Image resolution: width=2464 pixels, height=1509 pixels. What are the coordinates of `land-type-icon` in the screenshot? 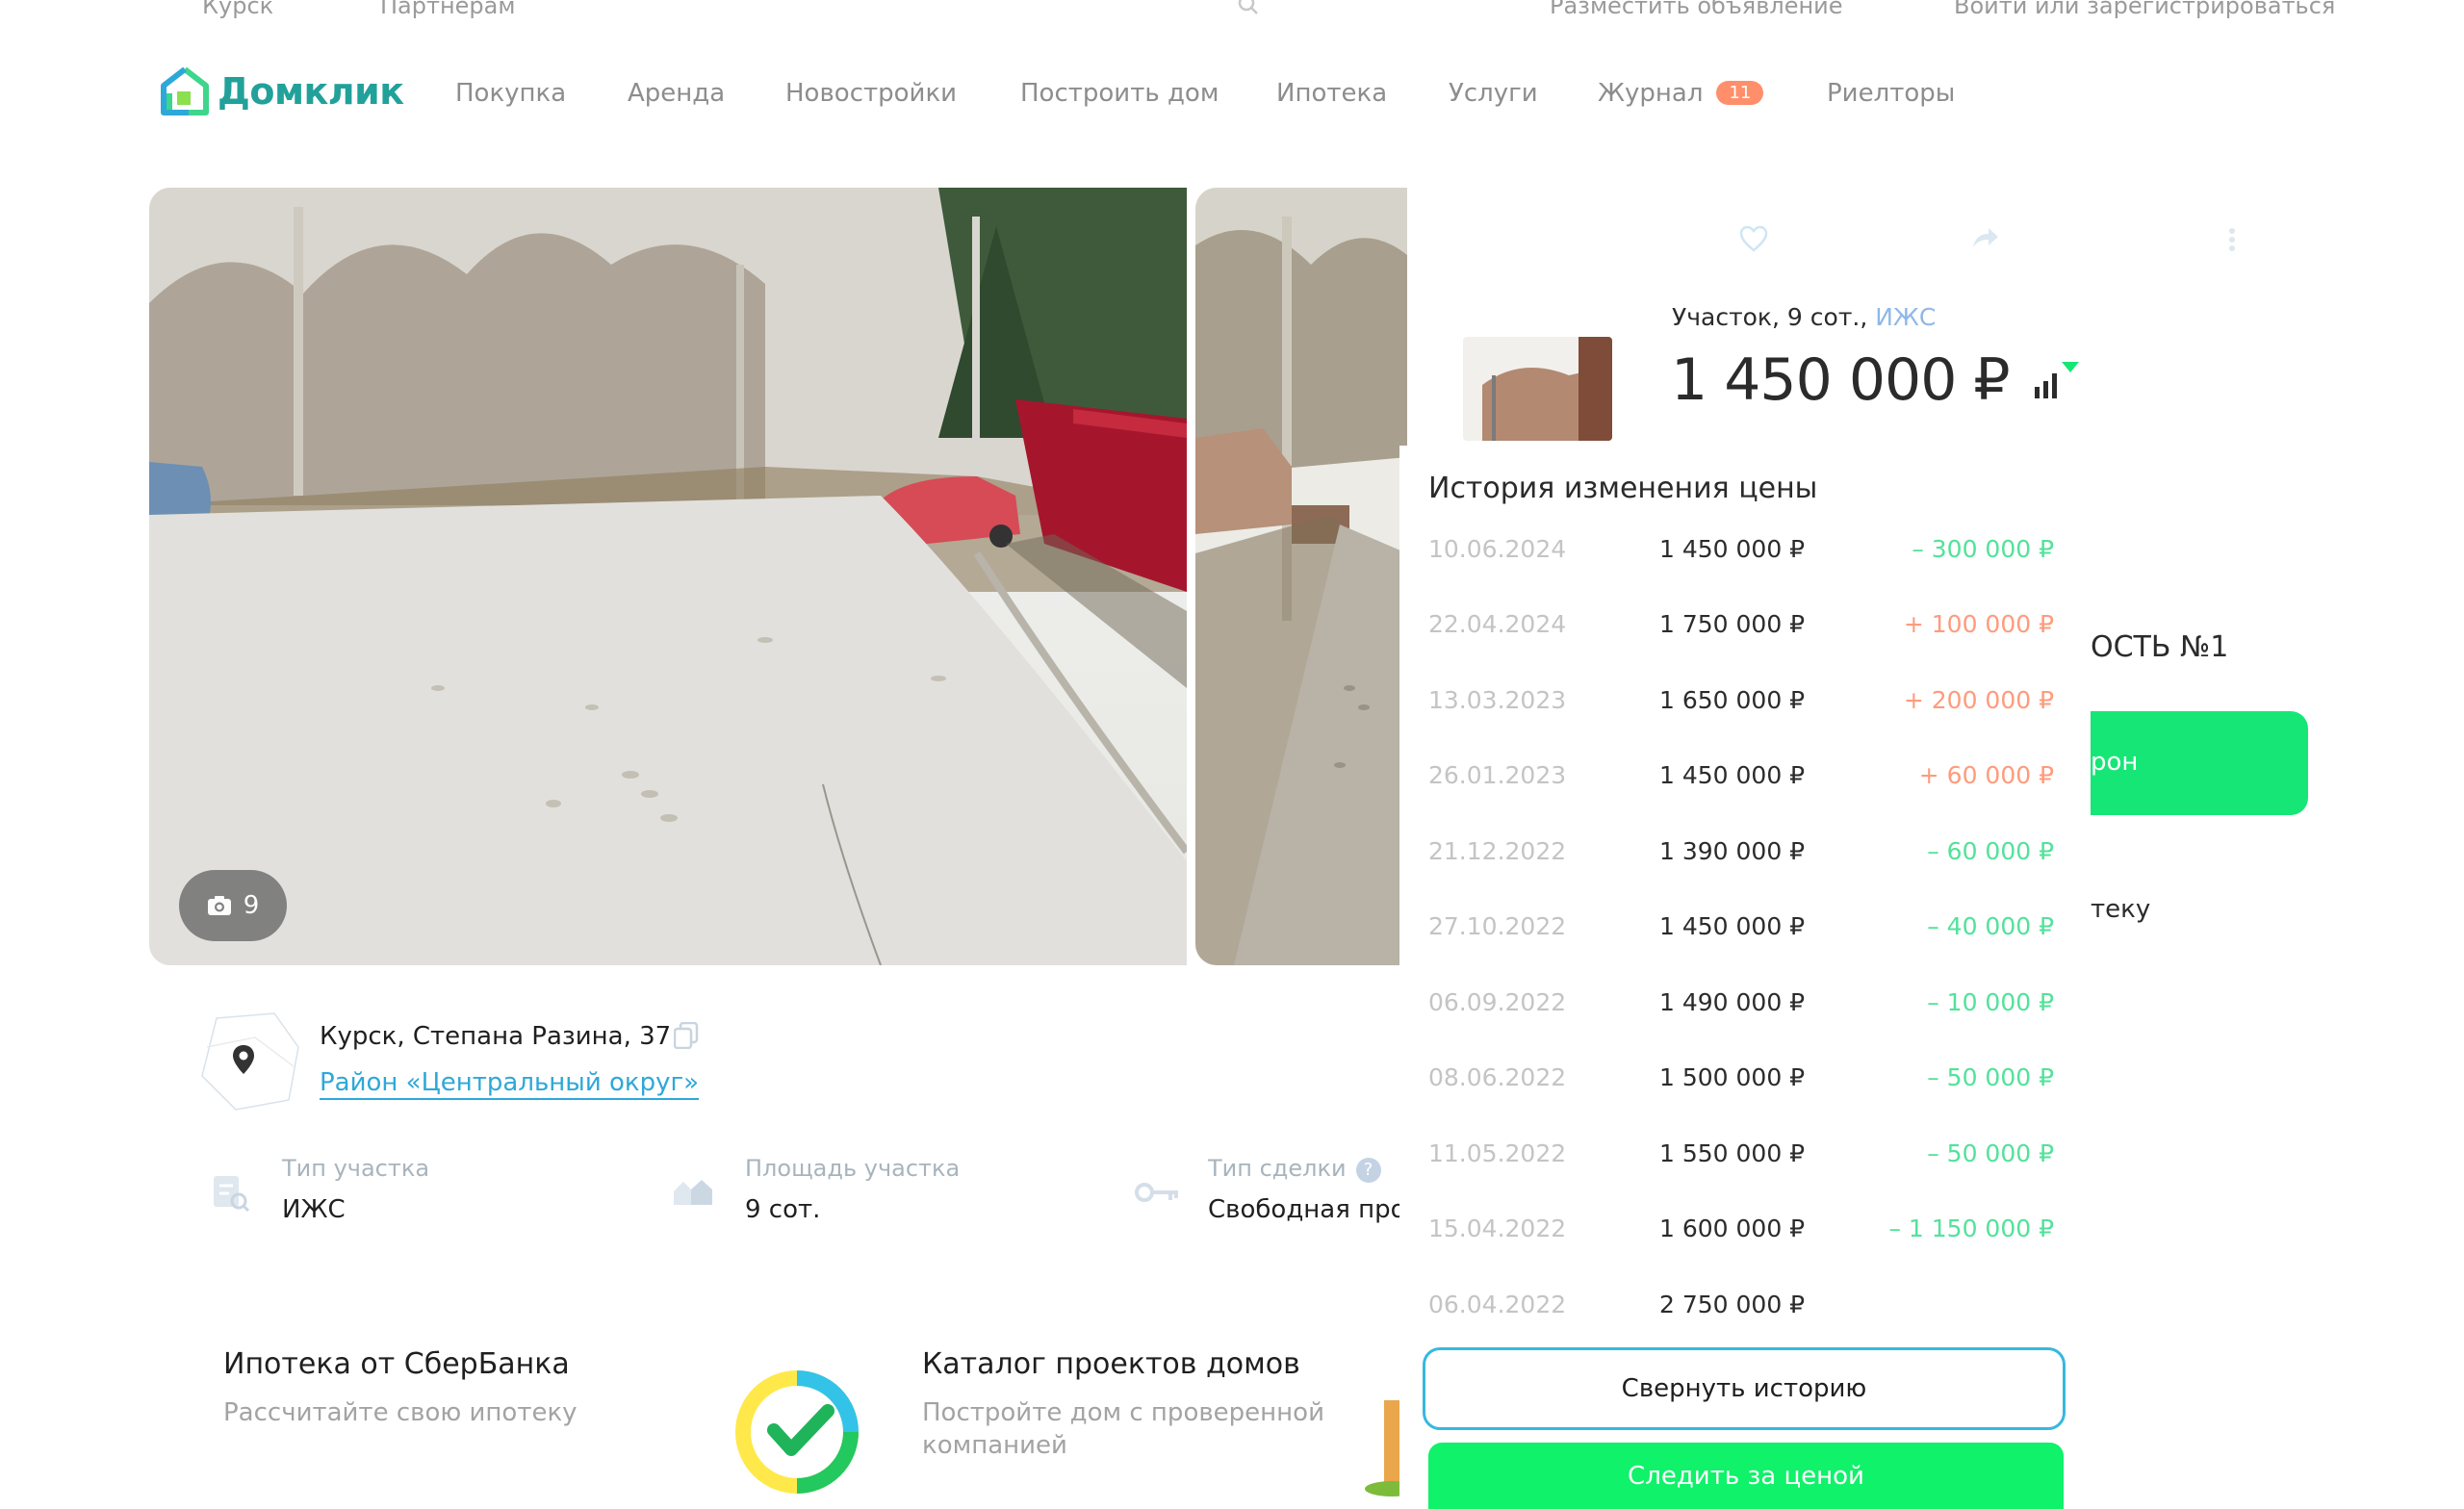 It's located at (232, 1194).